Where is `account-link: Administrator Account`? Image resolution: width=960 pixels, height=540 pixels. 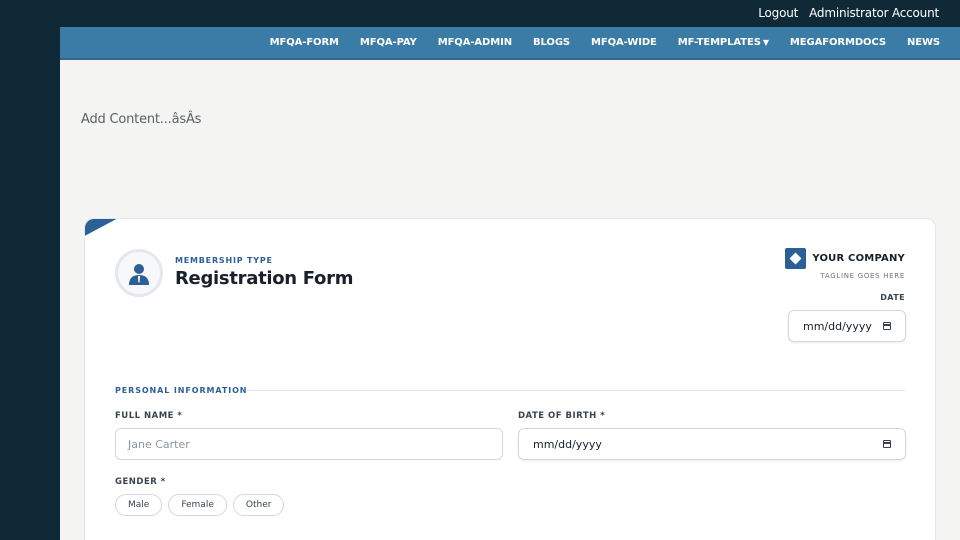
account-link: Administrator Account is located at coordinates (874, 13).